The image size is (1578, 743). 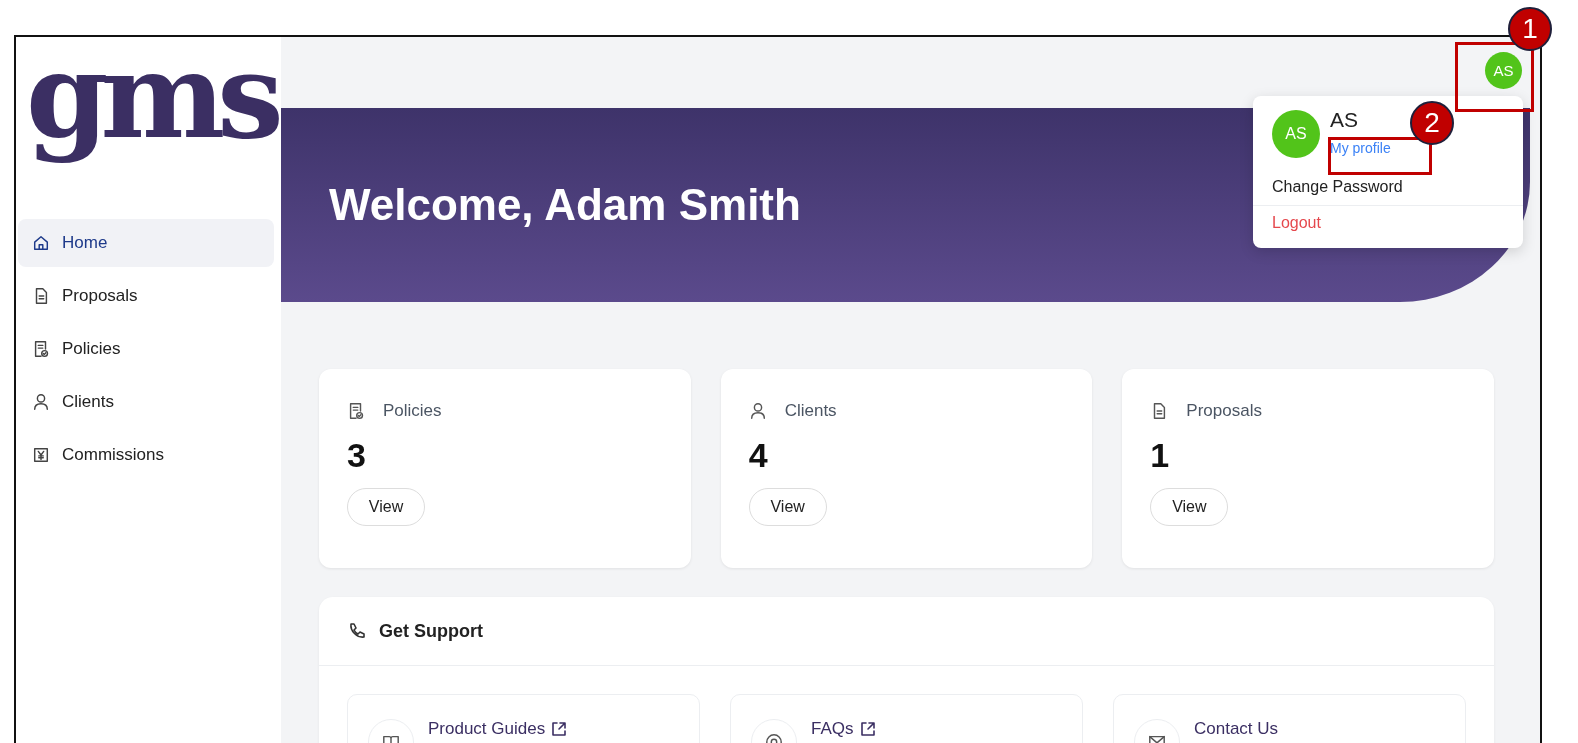 What do you see at coordinates (431, 631) in the screenshot?
I see `section-title: Get Support` at bounding box center [431, 631].